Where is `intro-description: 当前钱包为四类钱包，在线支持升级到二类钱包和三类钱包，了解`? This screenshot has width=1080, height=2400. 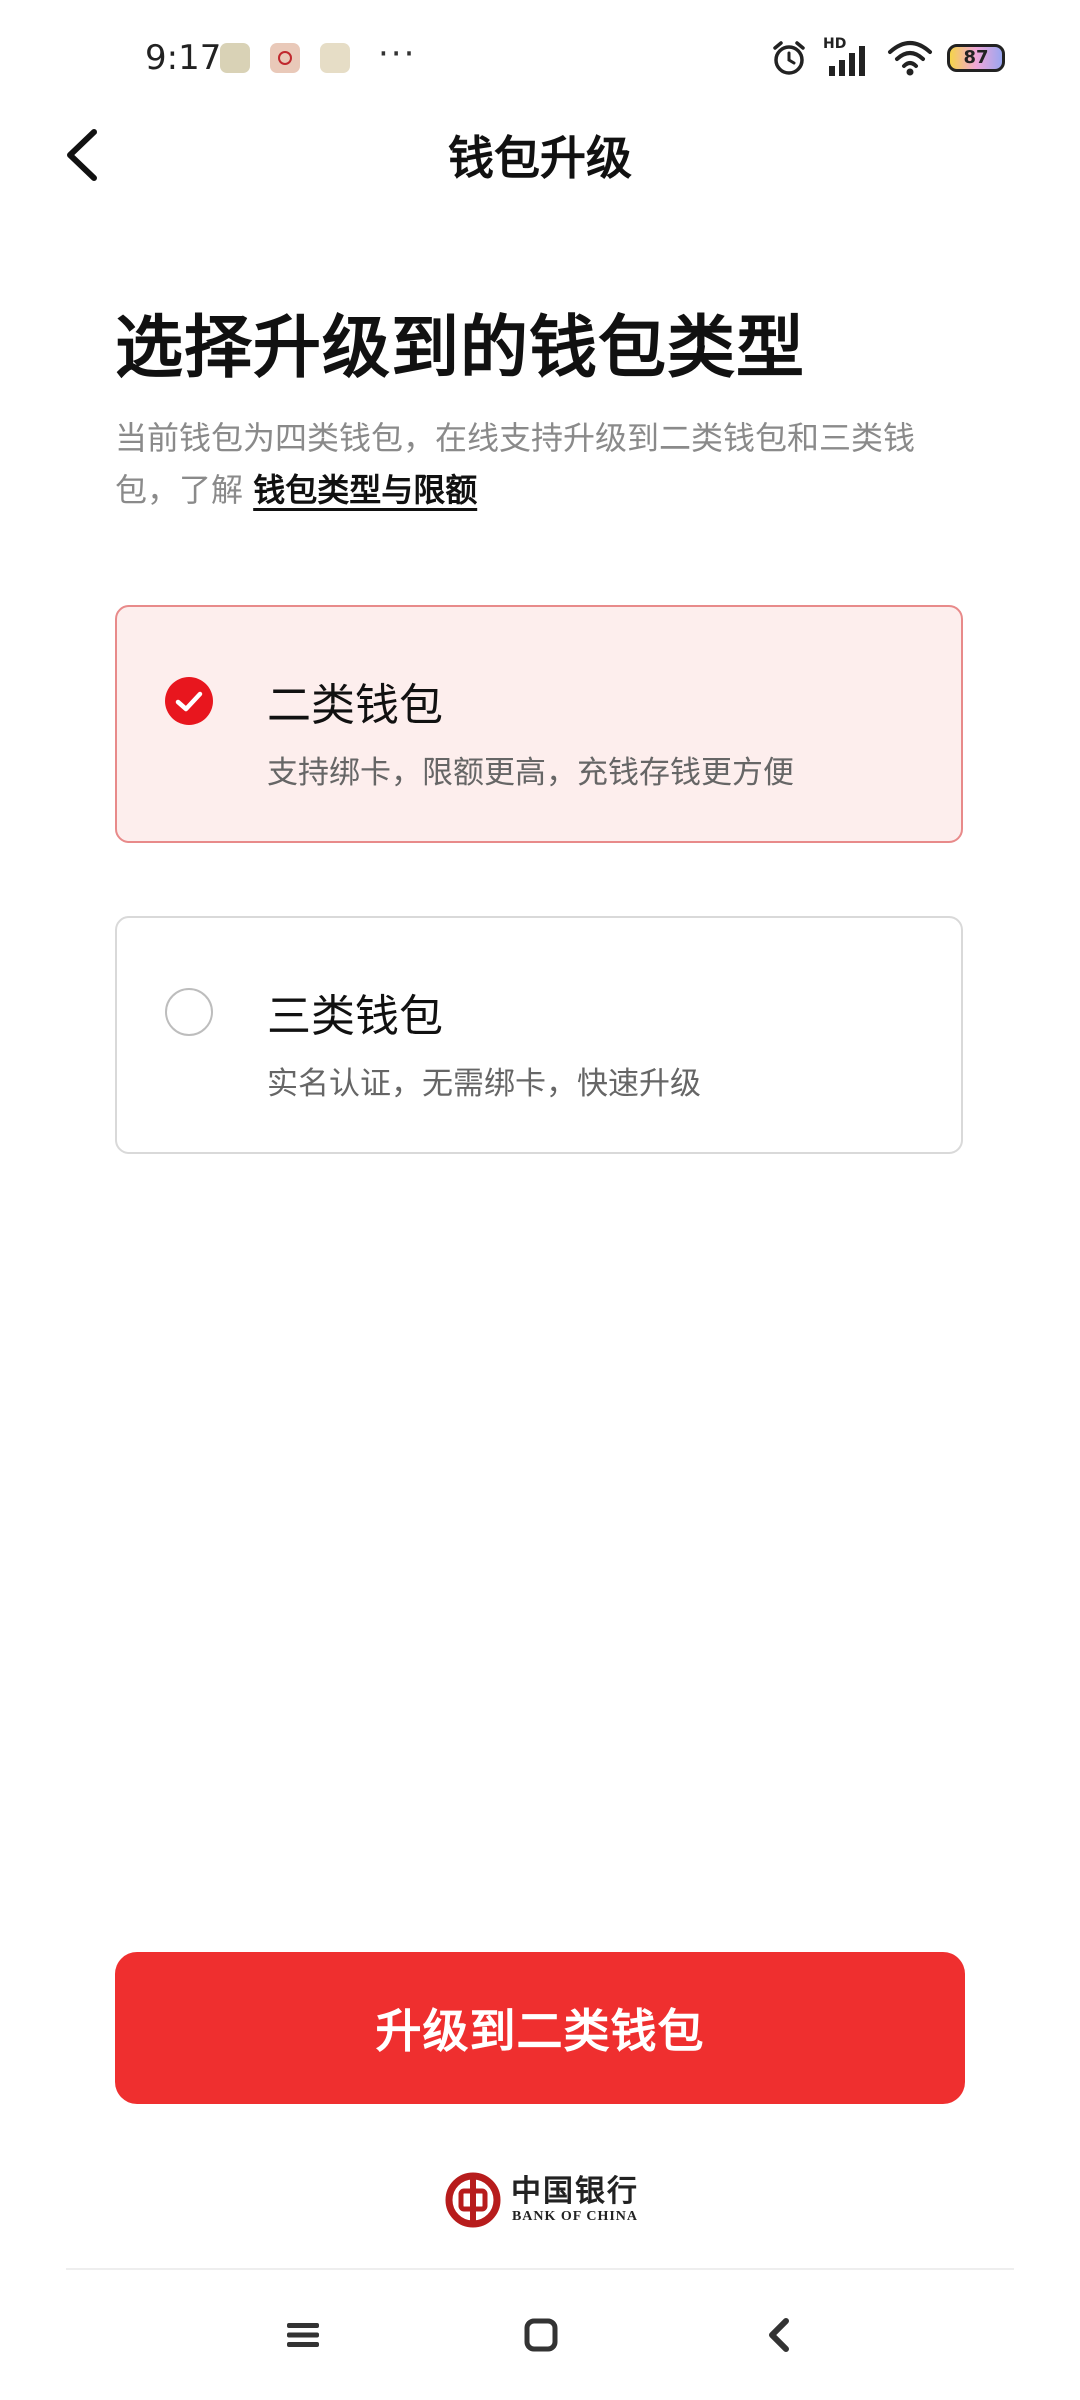 intro-description: 当前钱包为四类钱包，在线支持升级到二类钱包和三类钱包，了解 is located at coordinates (515, 464).